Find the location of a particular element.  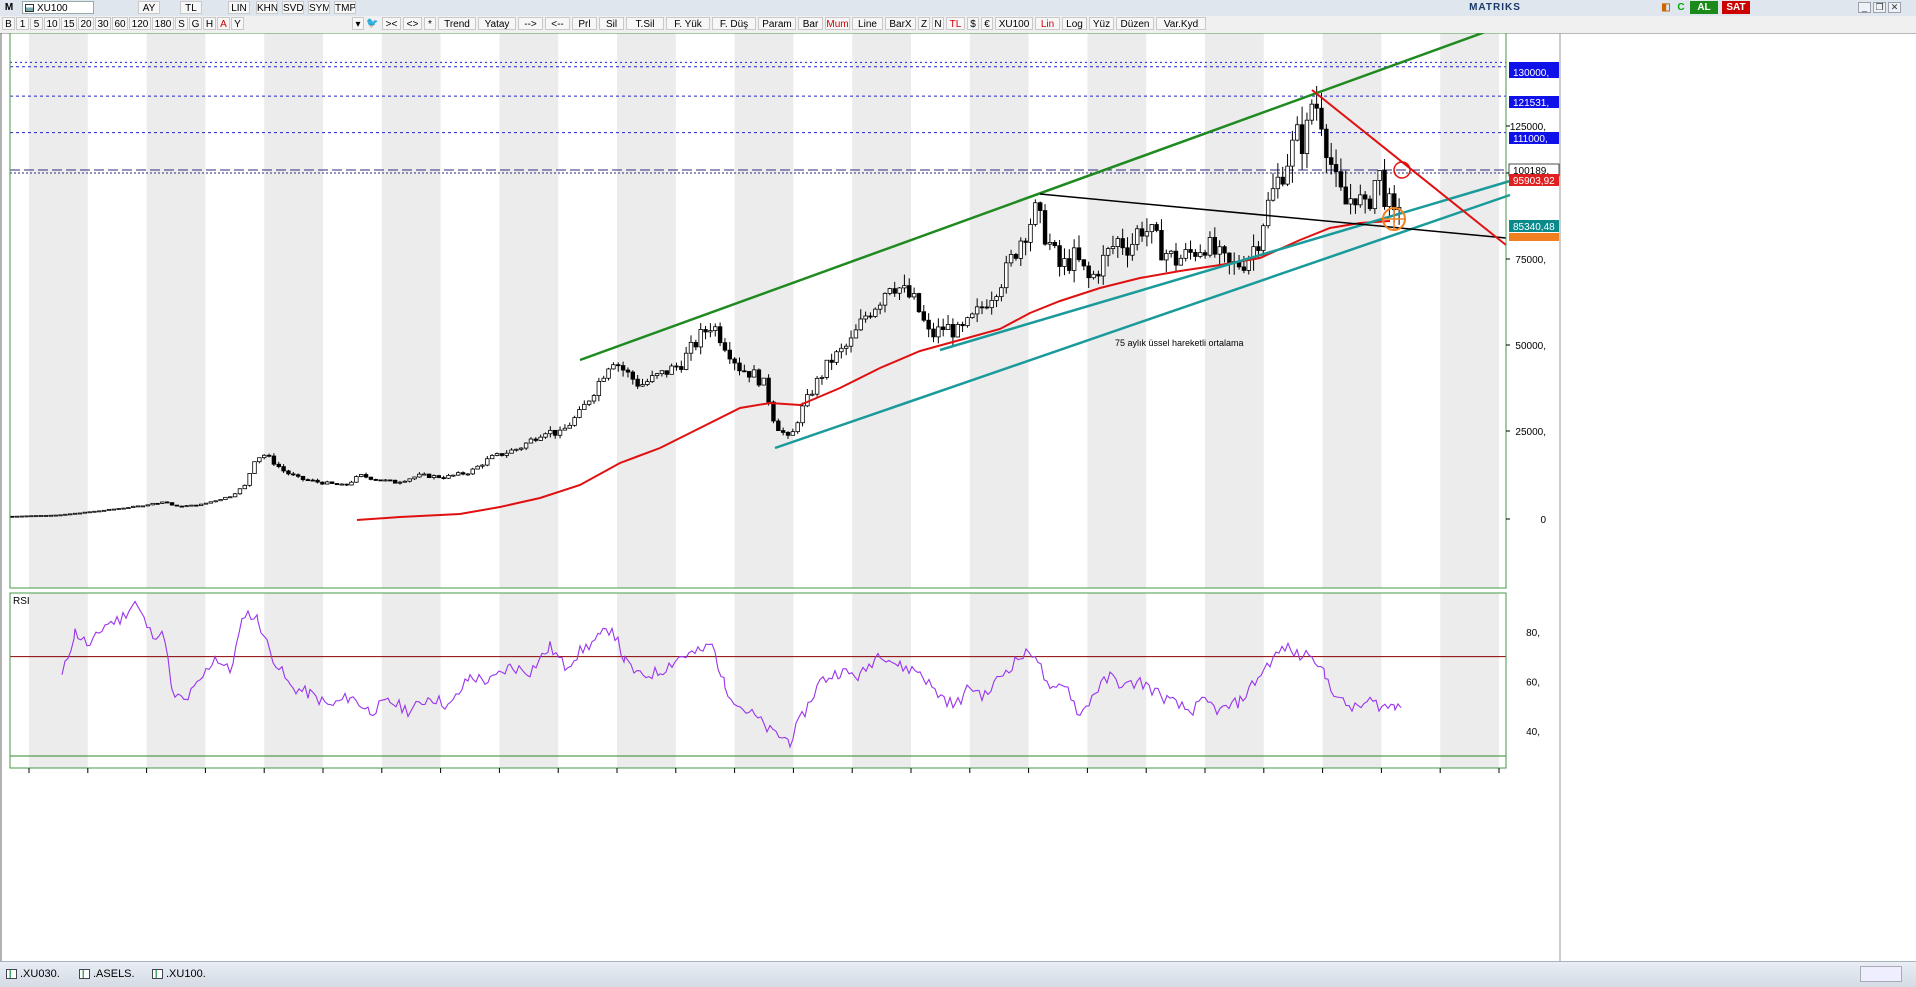

tool-barx-button: BarX is located at coordinates (900, 23).